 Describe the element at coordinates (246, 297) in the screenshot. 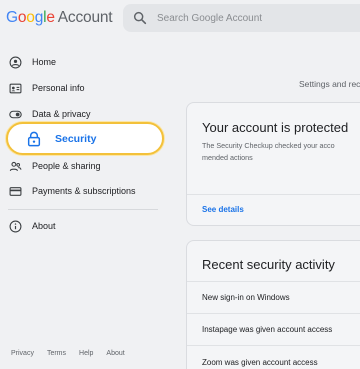

I see `activity-item: New sign-in on Windows` at that location.